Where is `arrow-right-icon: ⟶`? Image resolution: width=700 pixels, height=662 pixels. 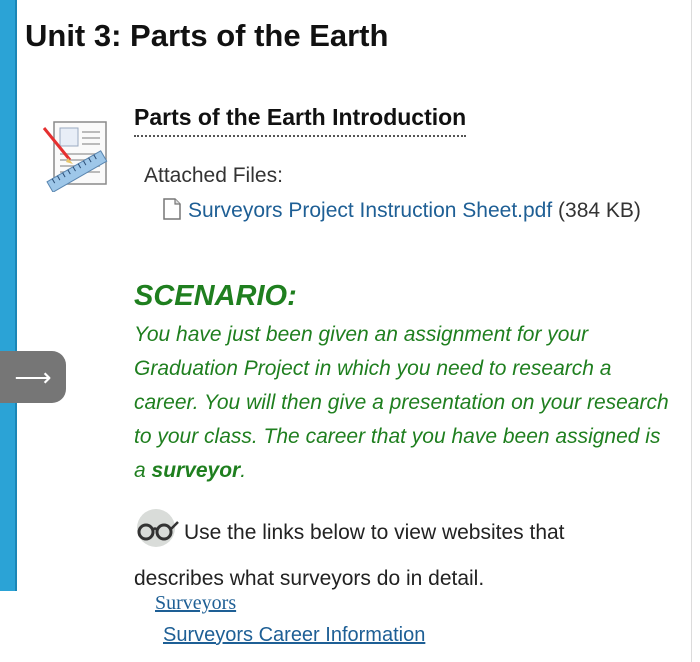 arrow-right-icon: ⟶ is located at coordinates (33, 377).